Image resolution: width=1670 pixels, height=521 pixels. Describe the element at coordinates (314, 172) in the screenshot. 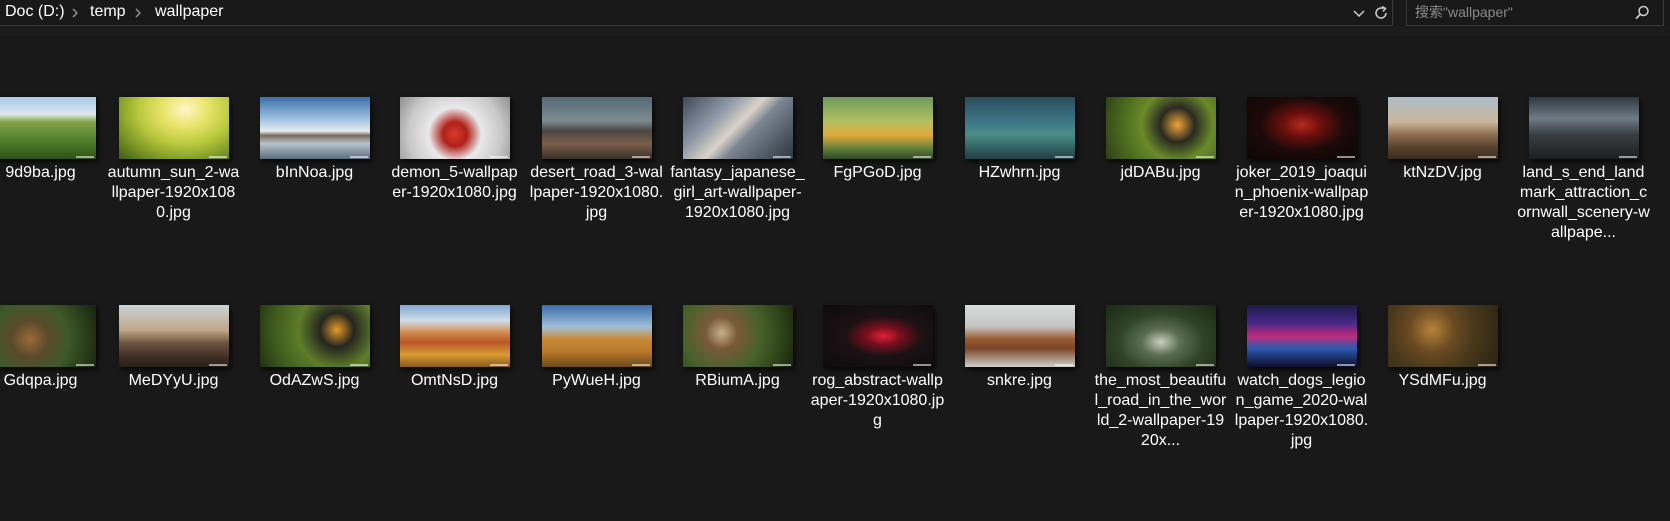

I see `file-name: bInNoa.jpg` at that location.